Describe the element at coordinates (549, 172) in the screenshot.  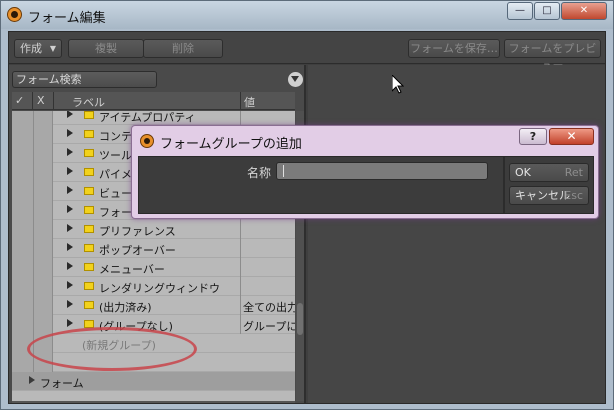
I see `ok-button: OK Ret` at that location.